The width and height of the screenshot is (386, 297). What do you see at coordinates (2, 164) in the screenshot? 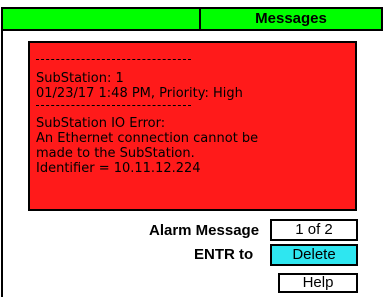
I see `frame-left-border` at bounding box center [2, 164].